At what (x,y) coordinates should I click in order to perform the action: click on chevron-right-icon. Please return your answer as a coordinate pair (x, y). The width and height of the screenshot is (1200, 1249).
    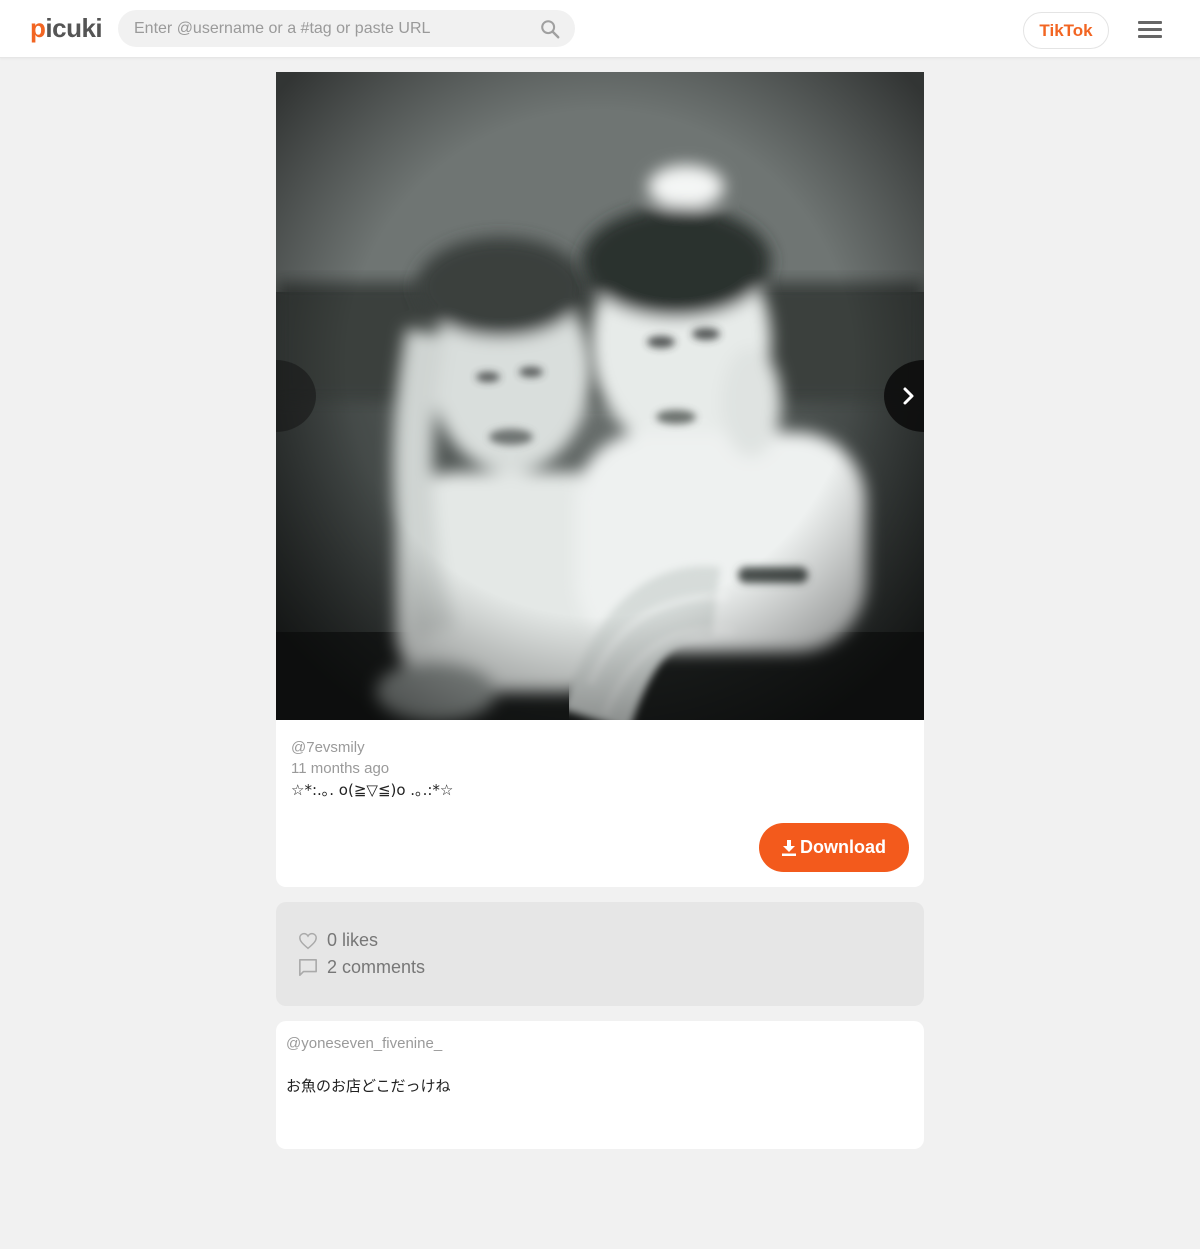
    Looking at the image, I should click on (908, 396).